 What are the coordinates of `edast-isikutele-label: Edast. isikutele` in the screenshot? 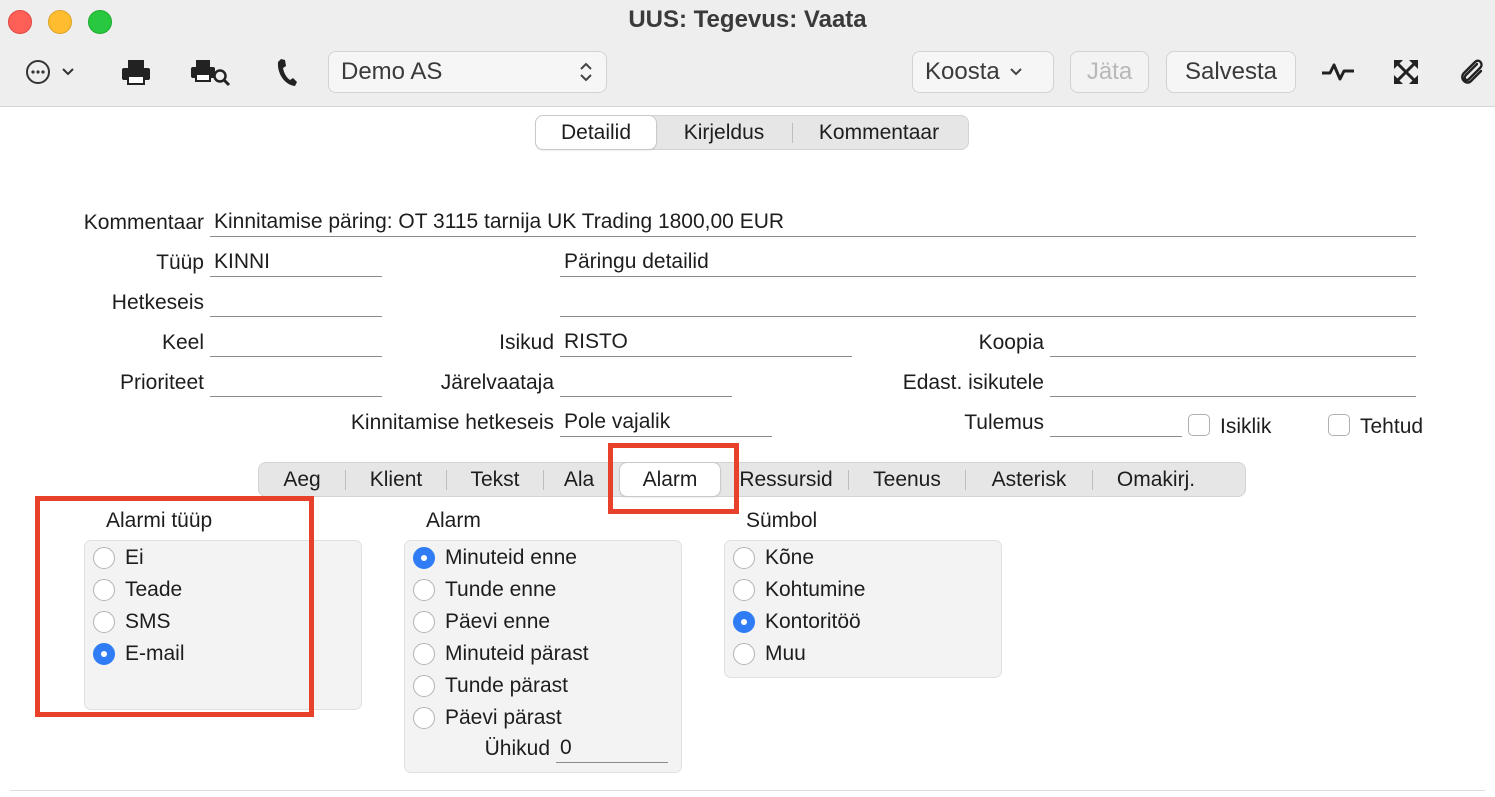 It's located at (973, 382).